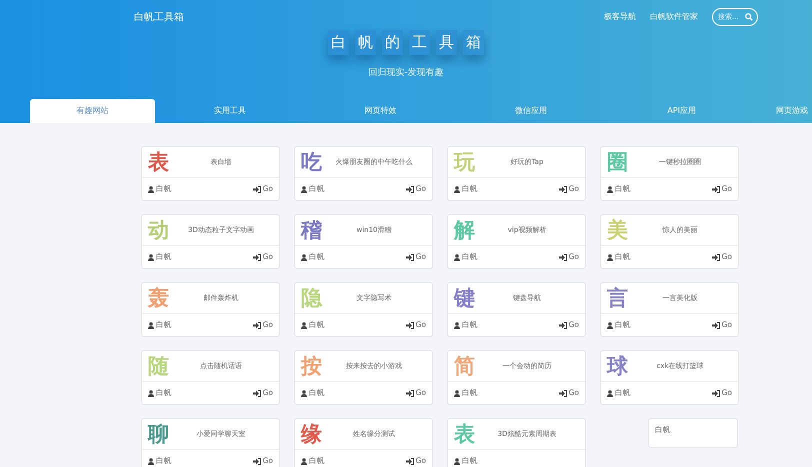  I want to click on tool-glyph: 聊, so click(158, 434).